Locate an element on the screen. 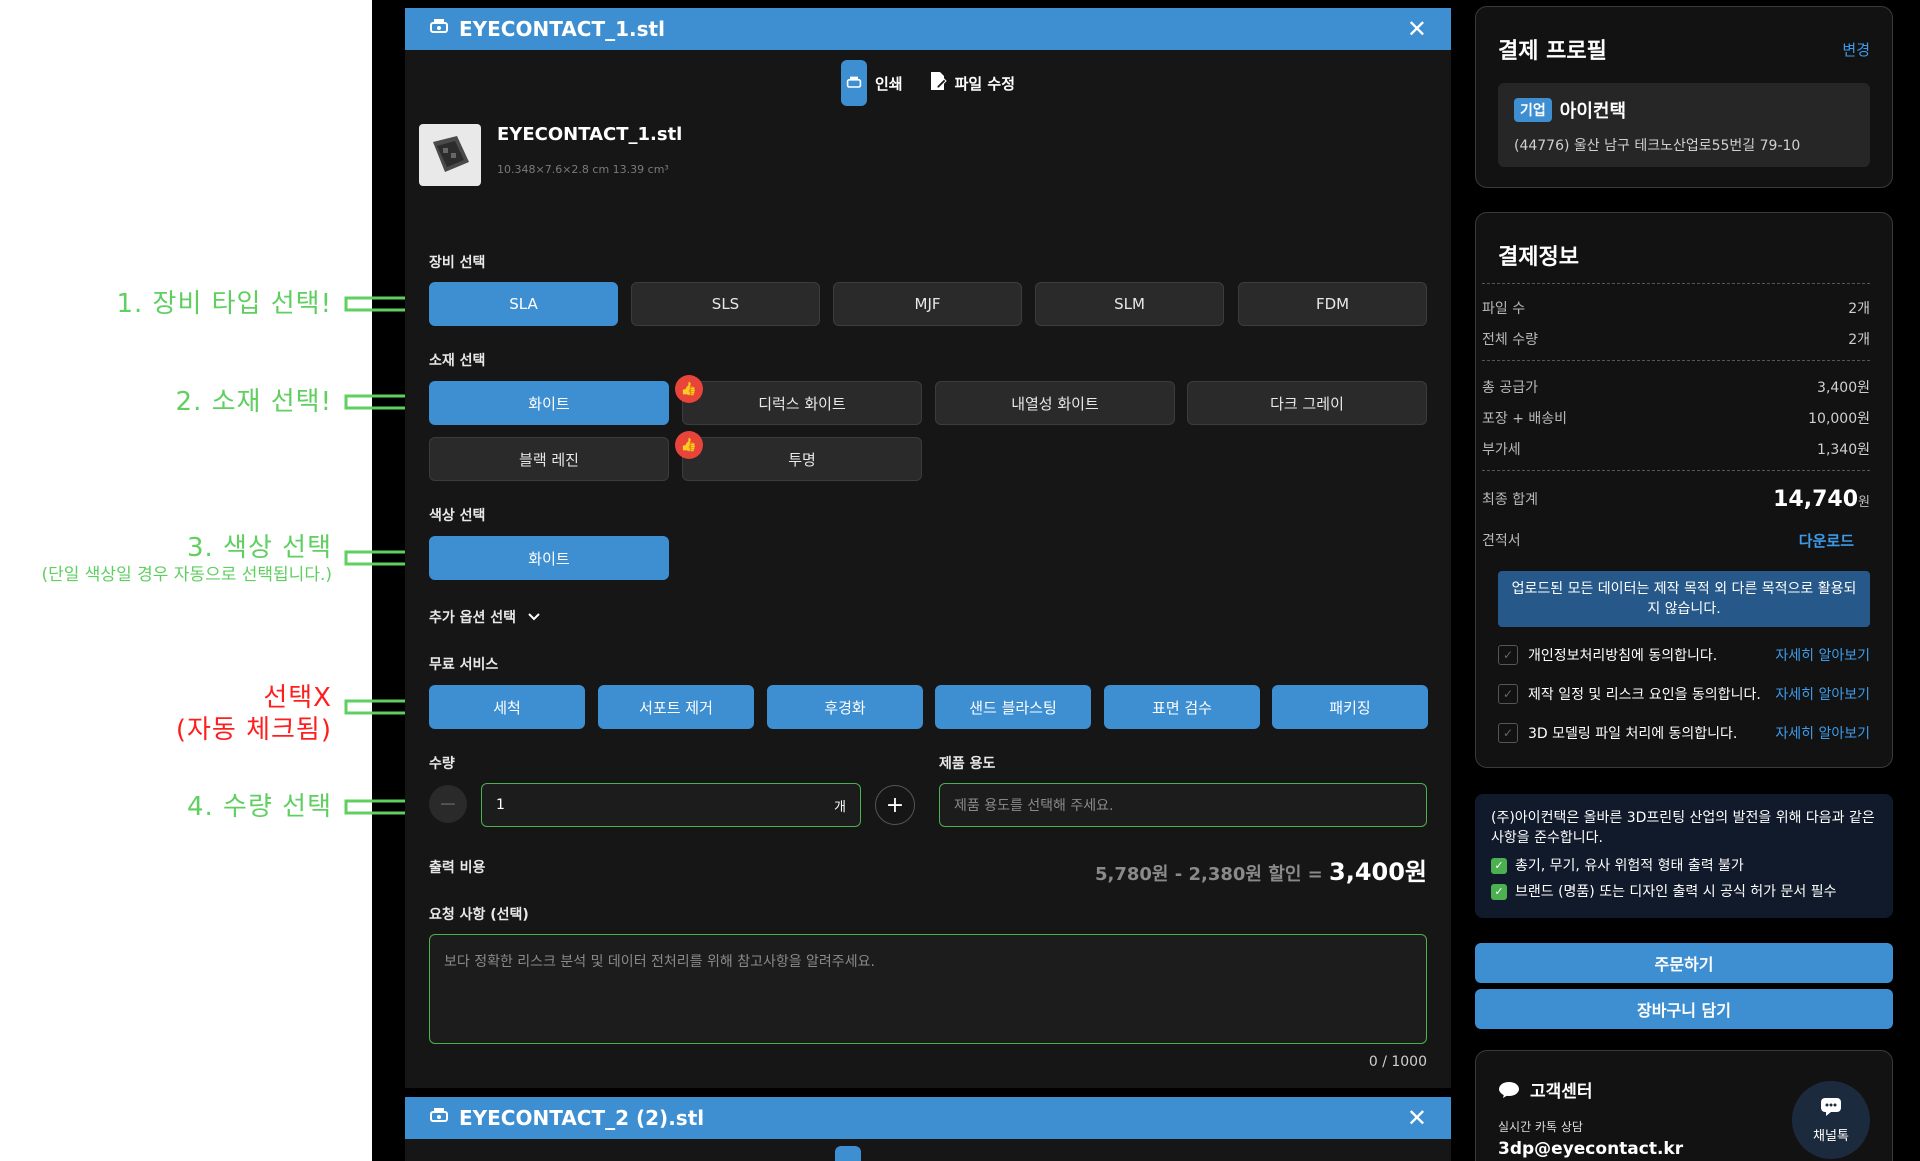 This screenshot has width=1920, height=1161. row-value: 2개 is located at coordinates (1859, 308).